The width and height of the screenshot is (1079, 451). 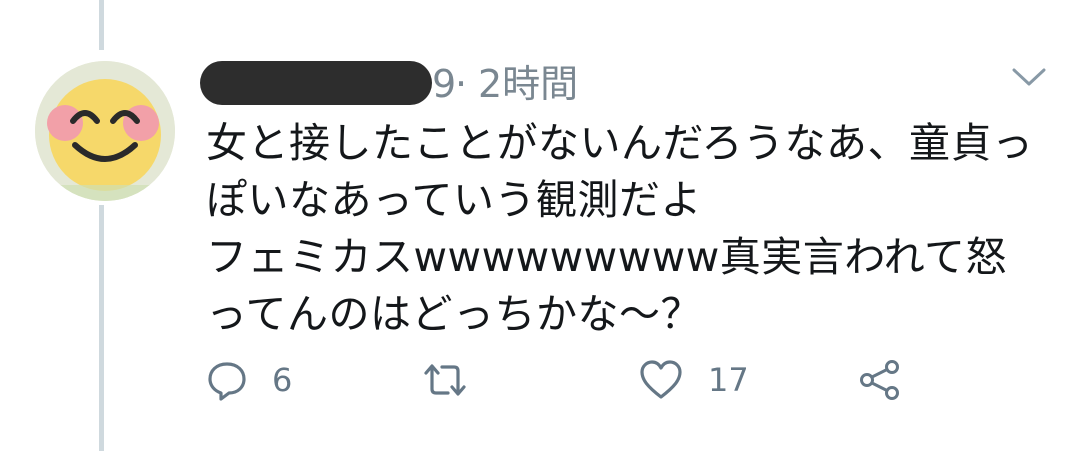 What do you see at coordinates (444, 84) in the screenshot?
I see `handle-suffix: 9` at bounding box center [444, 84].